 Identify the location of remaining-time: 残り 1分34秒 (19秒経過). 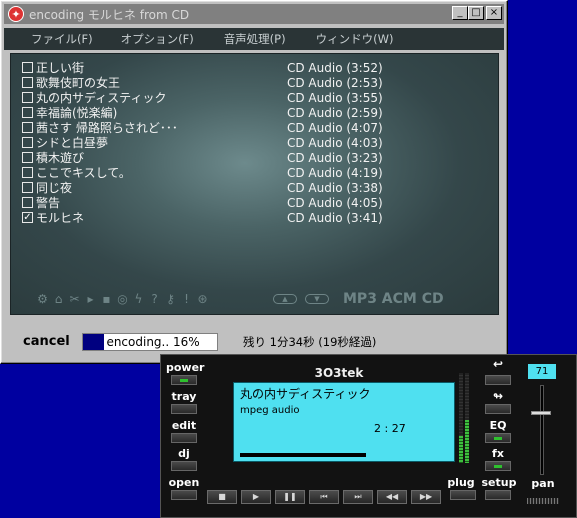
(310, 342).